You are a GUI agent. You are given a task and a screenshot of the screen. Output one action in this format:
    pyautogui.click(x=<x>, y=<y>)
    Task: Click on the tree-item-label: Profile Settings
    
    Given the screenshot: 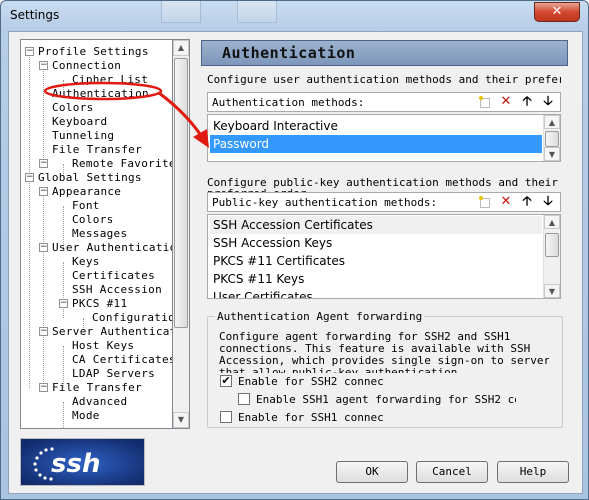 What is the action you would take?
    pyautogui.click(x=93, y=51)
    